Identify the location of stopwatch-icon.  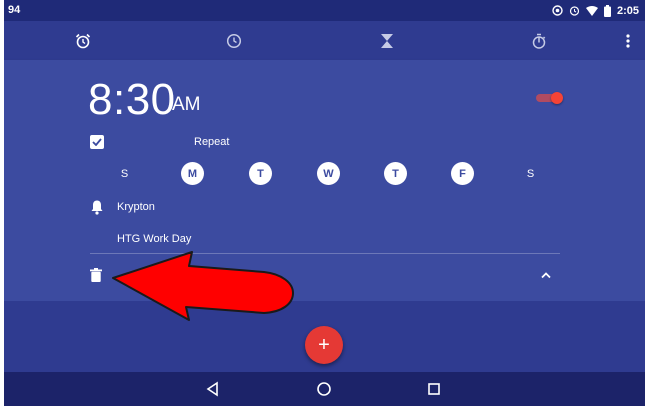
(539, 41).